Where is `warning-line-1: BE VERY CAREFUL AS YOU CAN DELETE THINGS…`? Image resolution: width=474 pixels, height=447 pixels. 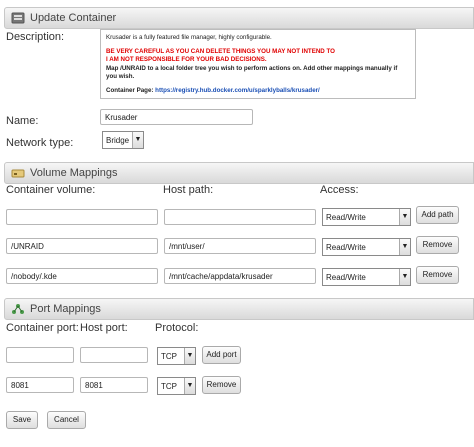
warning-line-1: BE VERY CAREFUL AS YOU CAN DELETE THINGS… is located at coordinates (220, 52).